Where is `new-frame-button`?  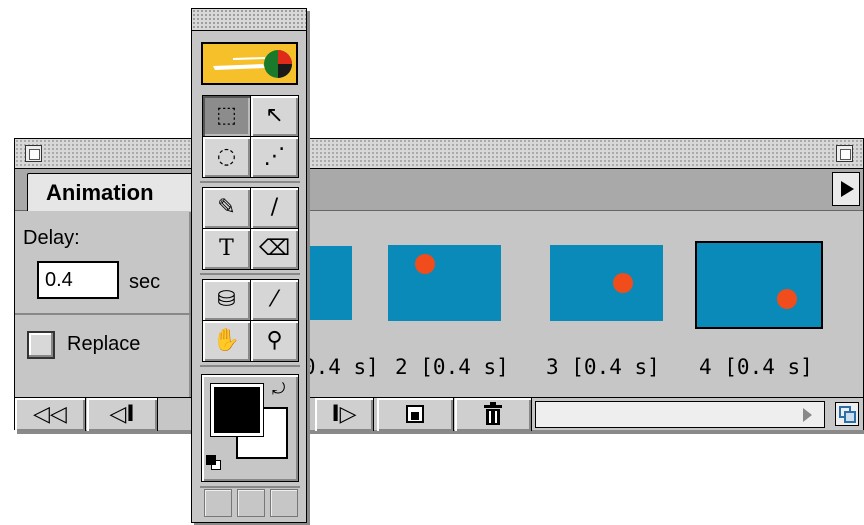
new-frame-button is located at coordinates (415, 414).